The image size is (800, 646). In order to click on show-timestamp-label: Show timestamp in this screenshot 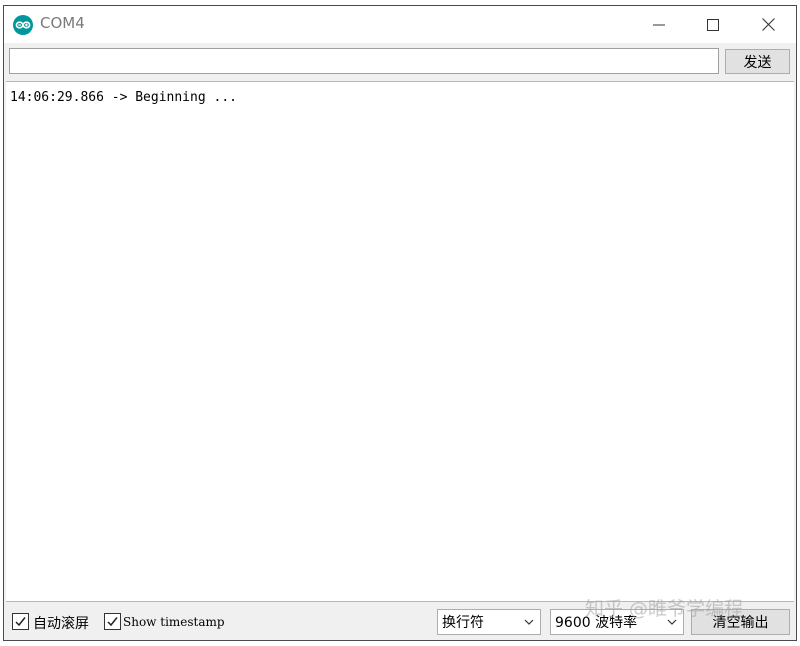, I will do `click(174, 622)`.